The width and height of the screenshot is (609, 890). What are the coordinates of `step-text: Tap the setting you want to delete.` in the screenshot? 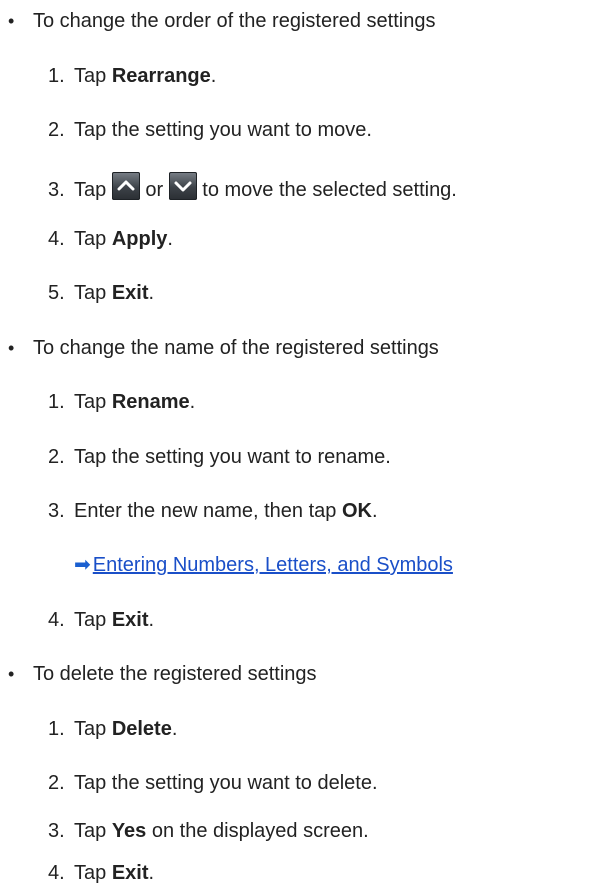 It's located at (226, 783).